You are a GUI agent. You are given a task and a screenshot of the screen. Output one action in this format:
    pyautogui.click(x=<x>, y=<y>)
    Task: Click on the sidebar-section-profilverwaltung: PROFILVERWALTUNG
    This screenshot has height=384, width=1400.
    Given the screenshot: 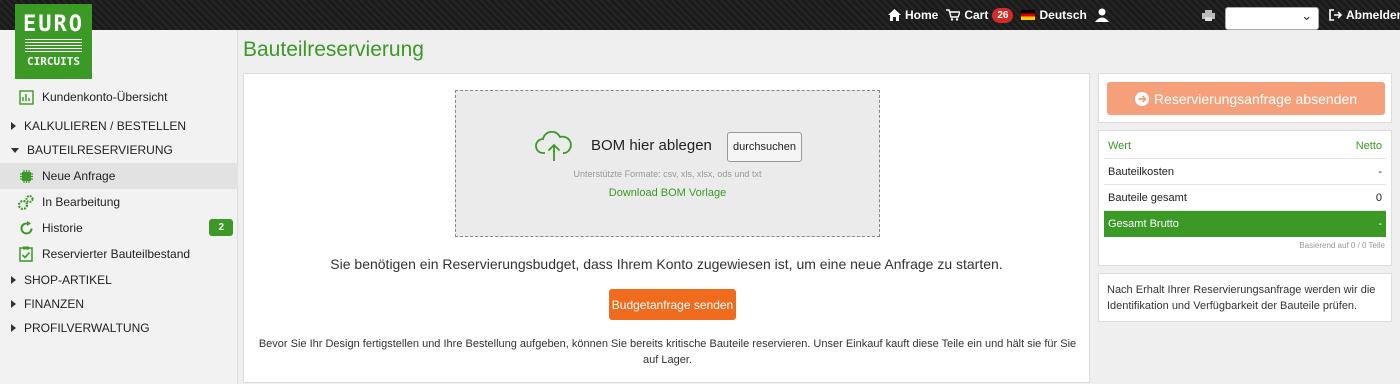 What is the action you would take?
    pyautogui.click(x=119, y=328)
    